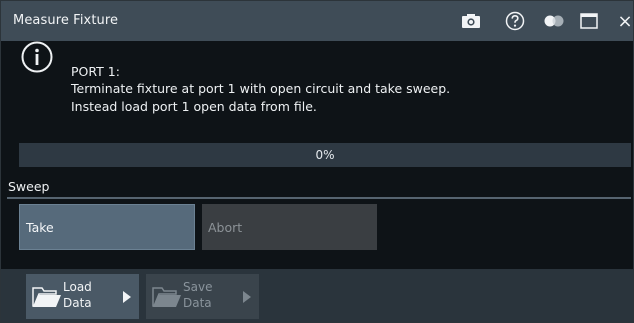 This screenshot has width=634, height=323. I want to click on save-label-line2: Data, so click(197, 303).